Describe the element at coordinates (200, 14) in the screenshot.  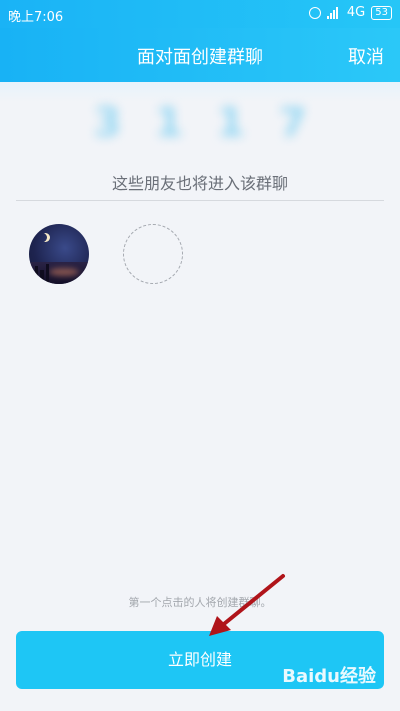
I see `status-bar: 晚上7:06 4G 53` at that location.